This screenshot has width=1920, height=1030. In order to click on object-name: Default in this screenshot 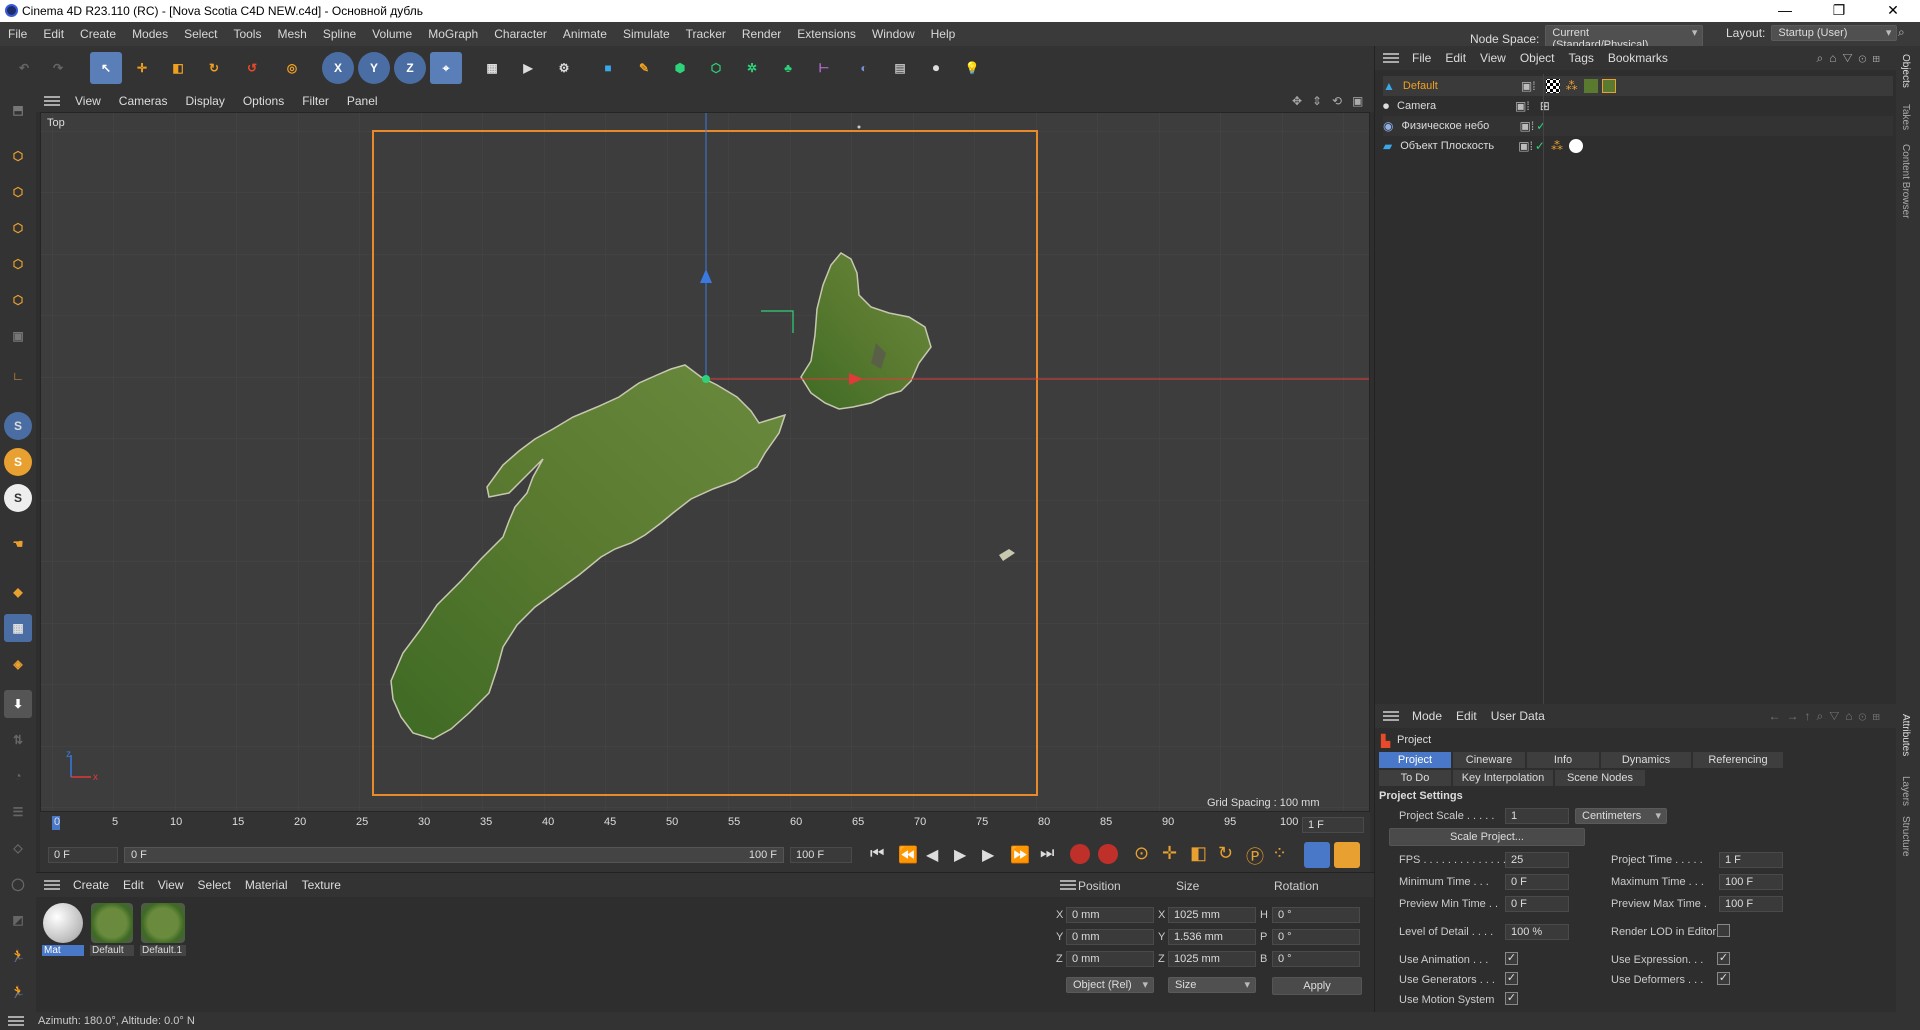, I will do `click(1459, 86)`.